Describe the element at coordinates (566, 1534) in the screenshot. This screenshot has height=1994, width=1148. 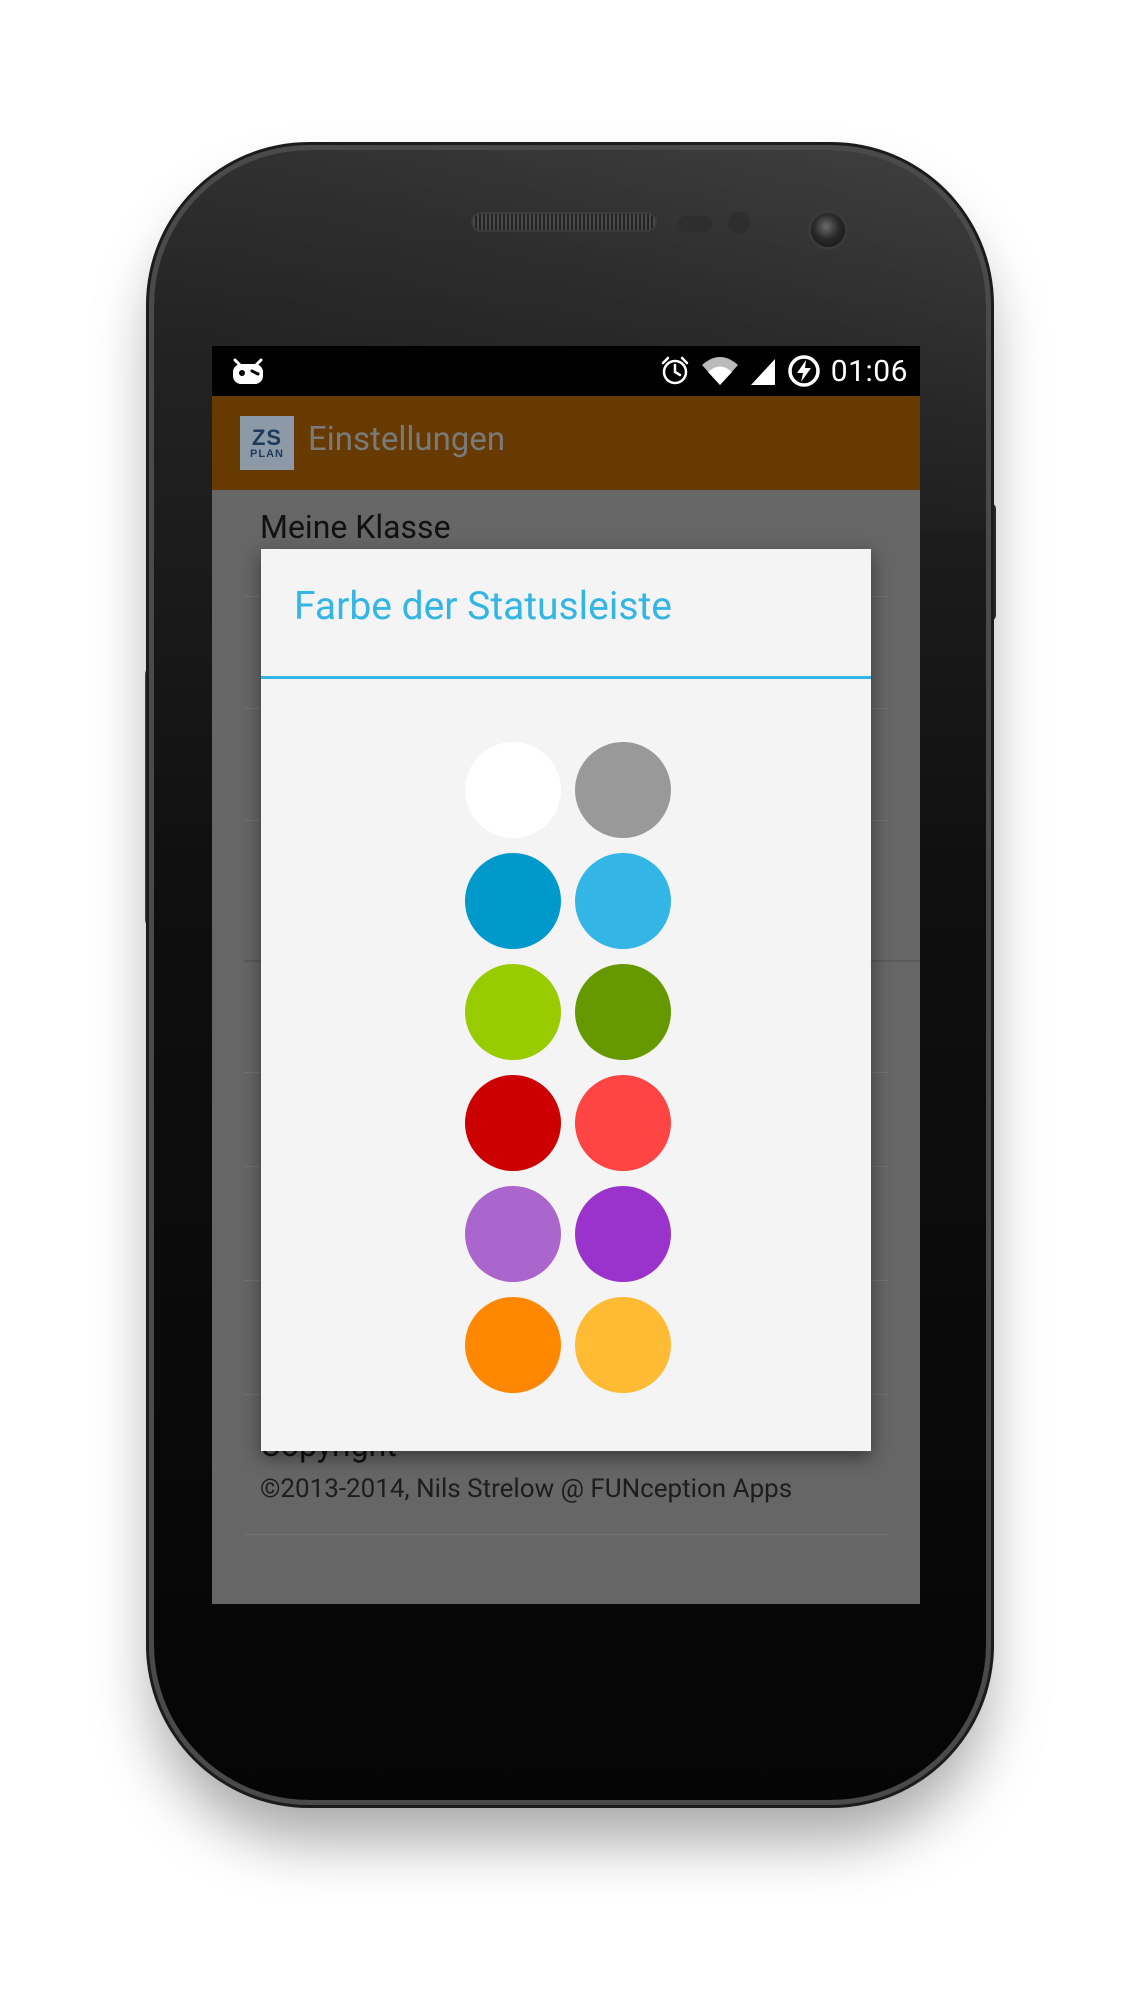
I see `divider` at that location.